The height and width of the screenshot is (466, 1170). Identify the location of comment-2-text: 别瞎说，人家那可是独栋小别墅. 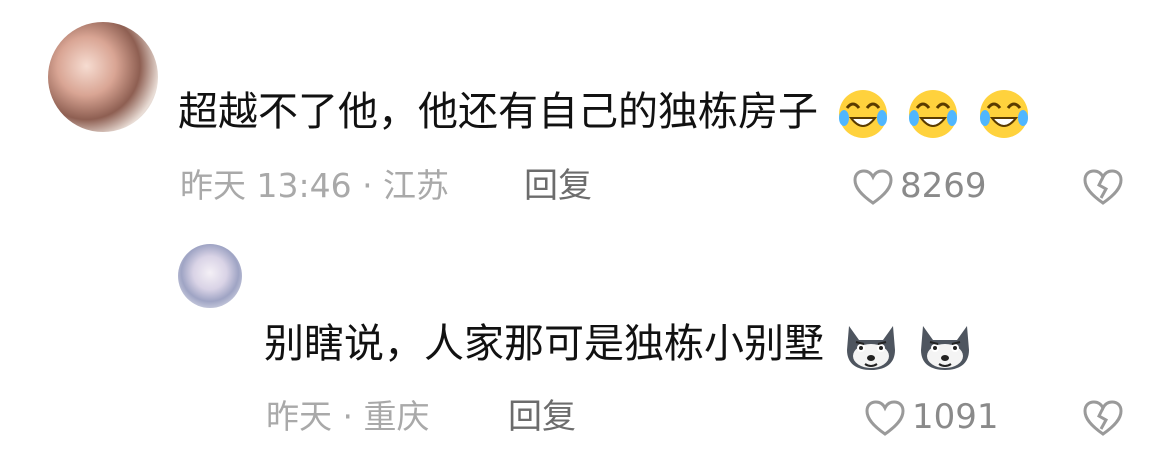
(544, 344).